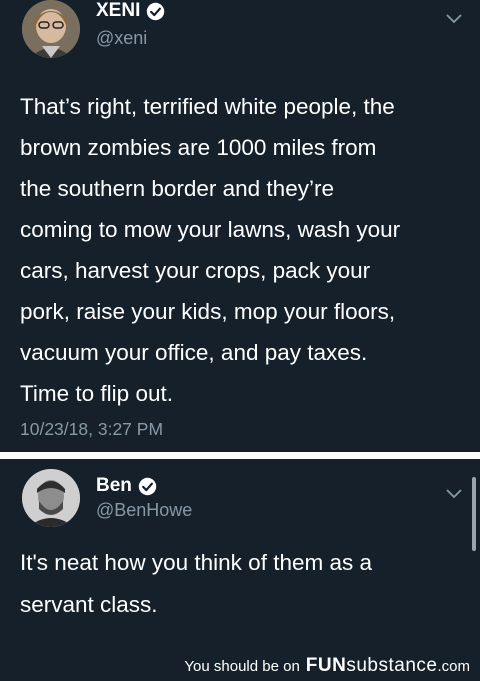 This screenshot has height=681, width=480. I want to click on watermark-prefix: You should be on, so click(242, 666).